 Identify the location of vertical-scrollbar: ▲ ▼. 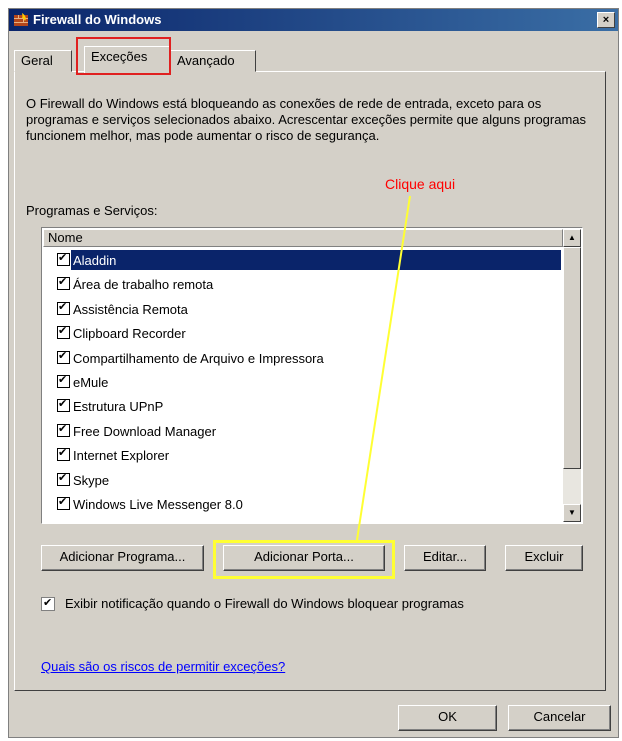
(572, 375).